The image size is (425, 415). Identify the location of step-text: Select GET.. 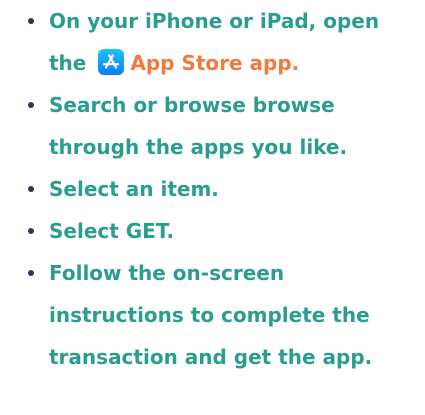
(112, 231).